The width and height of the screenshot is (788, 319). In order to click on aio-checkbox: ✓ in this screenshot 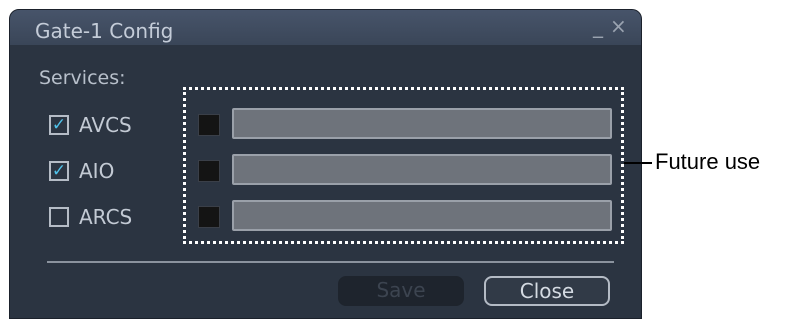, I will do `click(59, 171)`.